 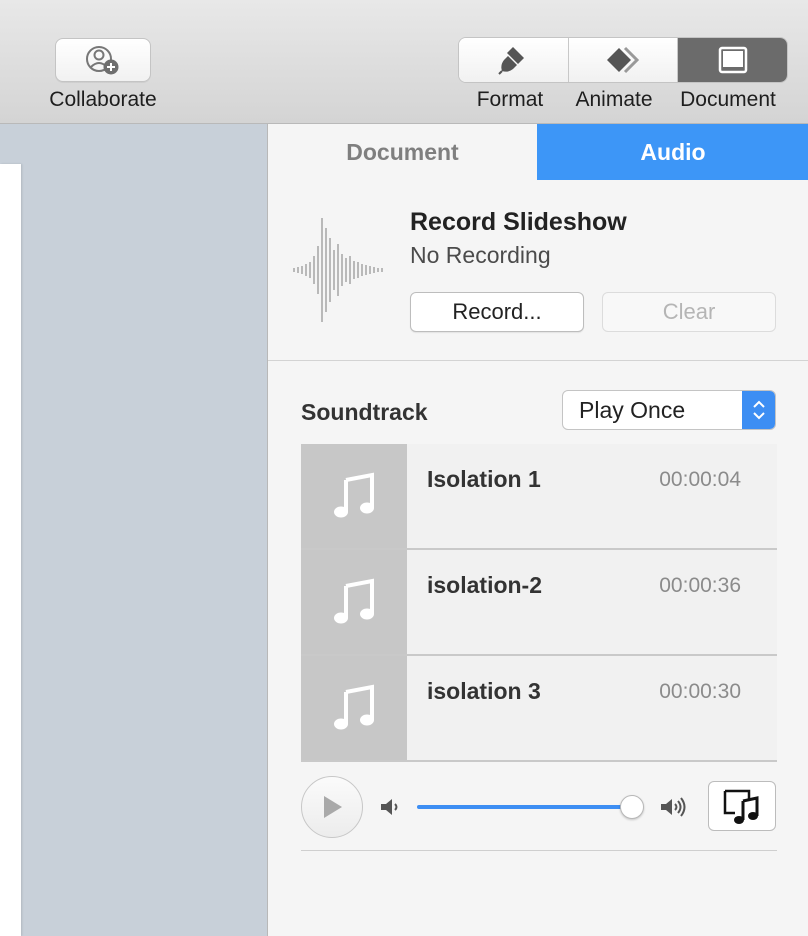 I want to click on inspector-tabs: Document Audio, so click(x=538, y=152).